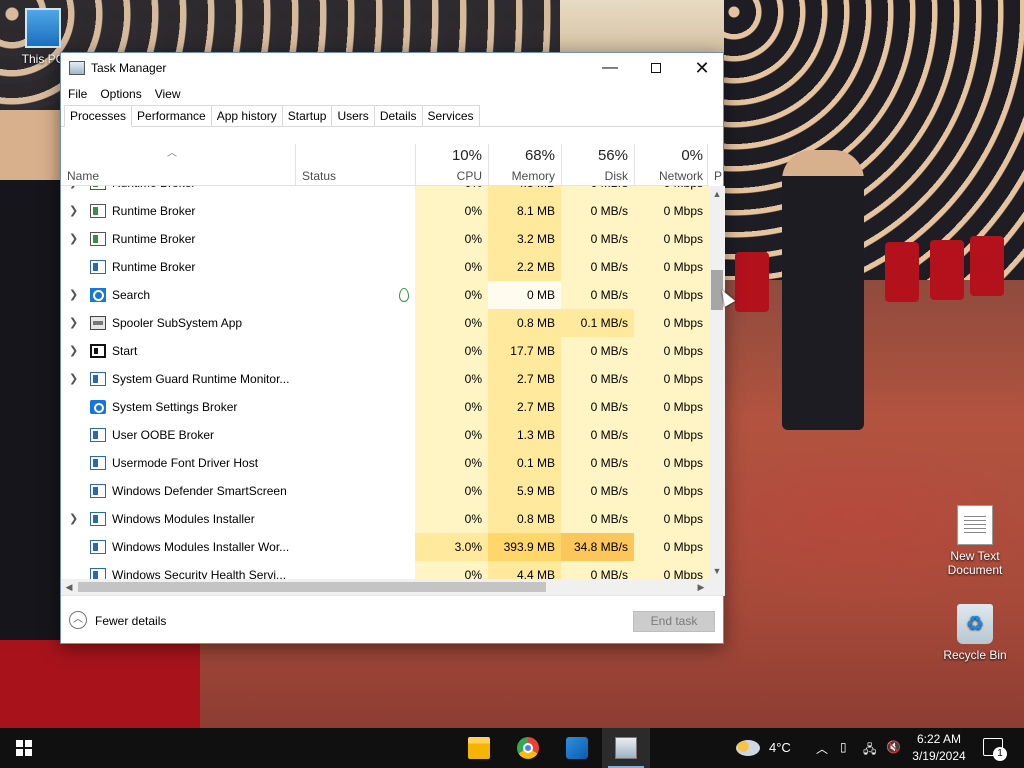 The height and width of the screenshot is (768, 1024). What do you see at coordinates (77, 94) in the screenshot?
I see `menu-file: File` at bounding box center [77, 94].